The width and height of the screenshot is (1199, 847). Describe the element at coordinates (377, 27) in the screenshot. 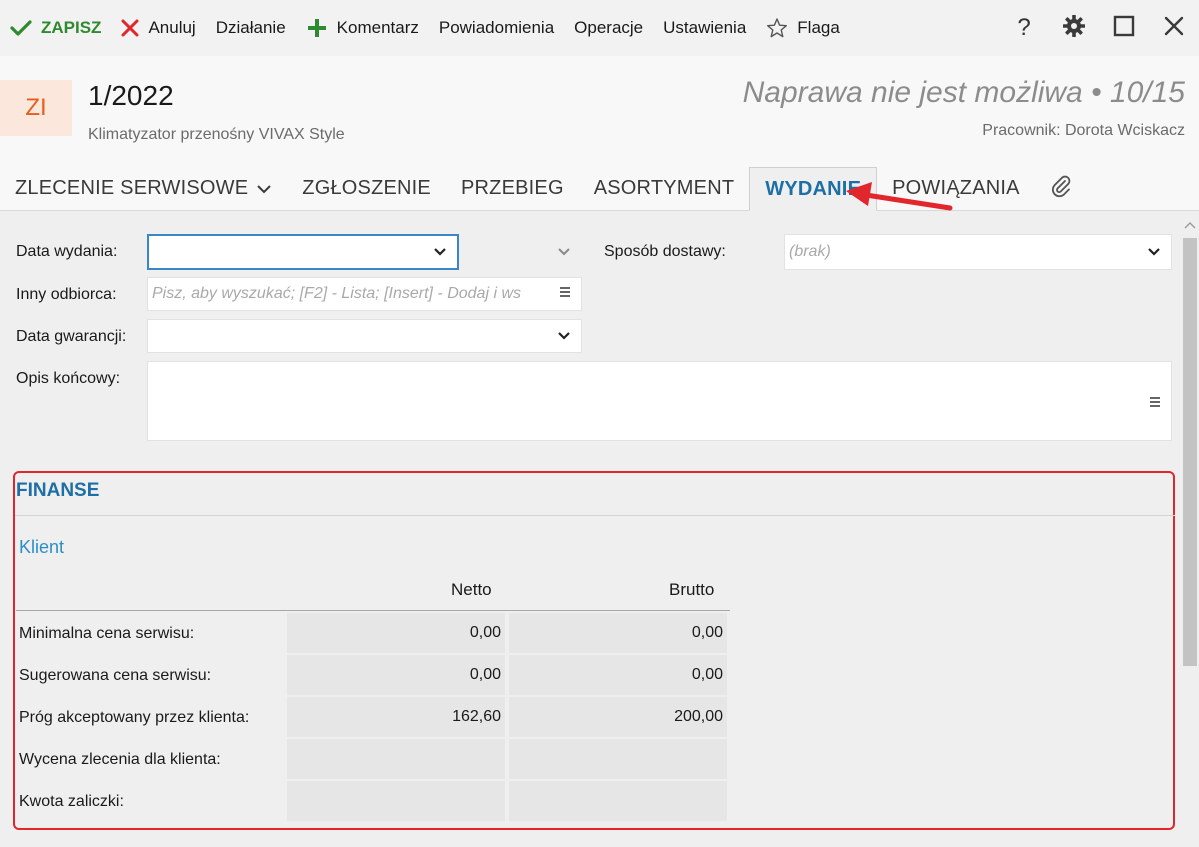

I see `comment-label: Komentarz` at that location.